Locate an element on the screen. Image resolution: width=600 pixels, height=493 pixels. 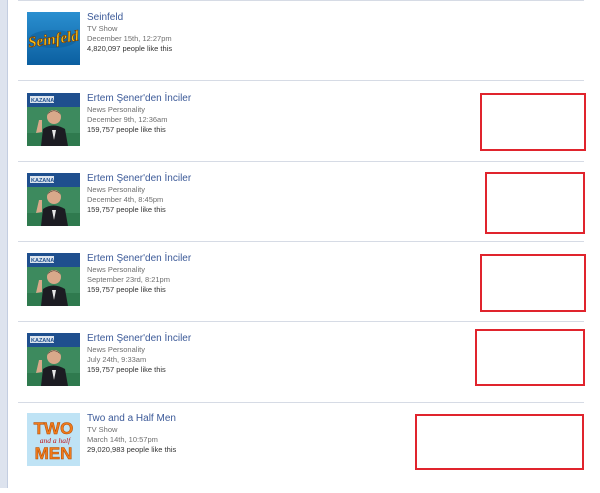
like-count: 29,020,983 people like this is located at coordinates (132, 449).